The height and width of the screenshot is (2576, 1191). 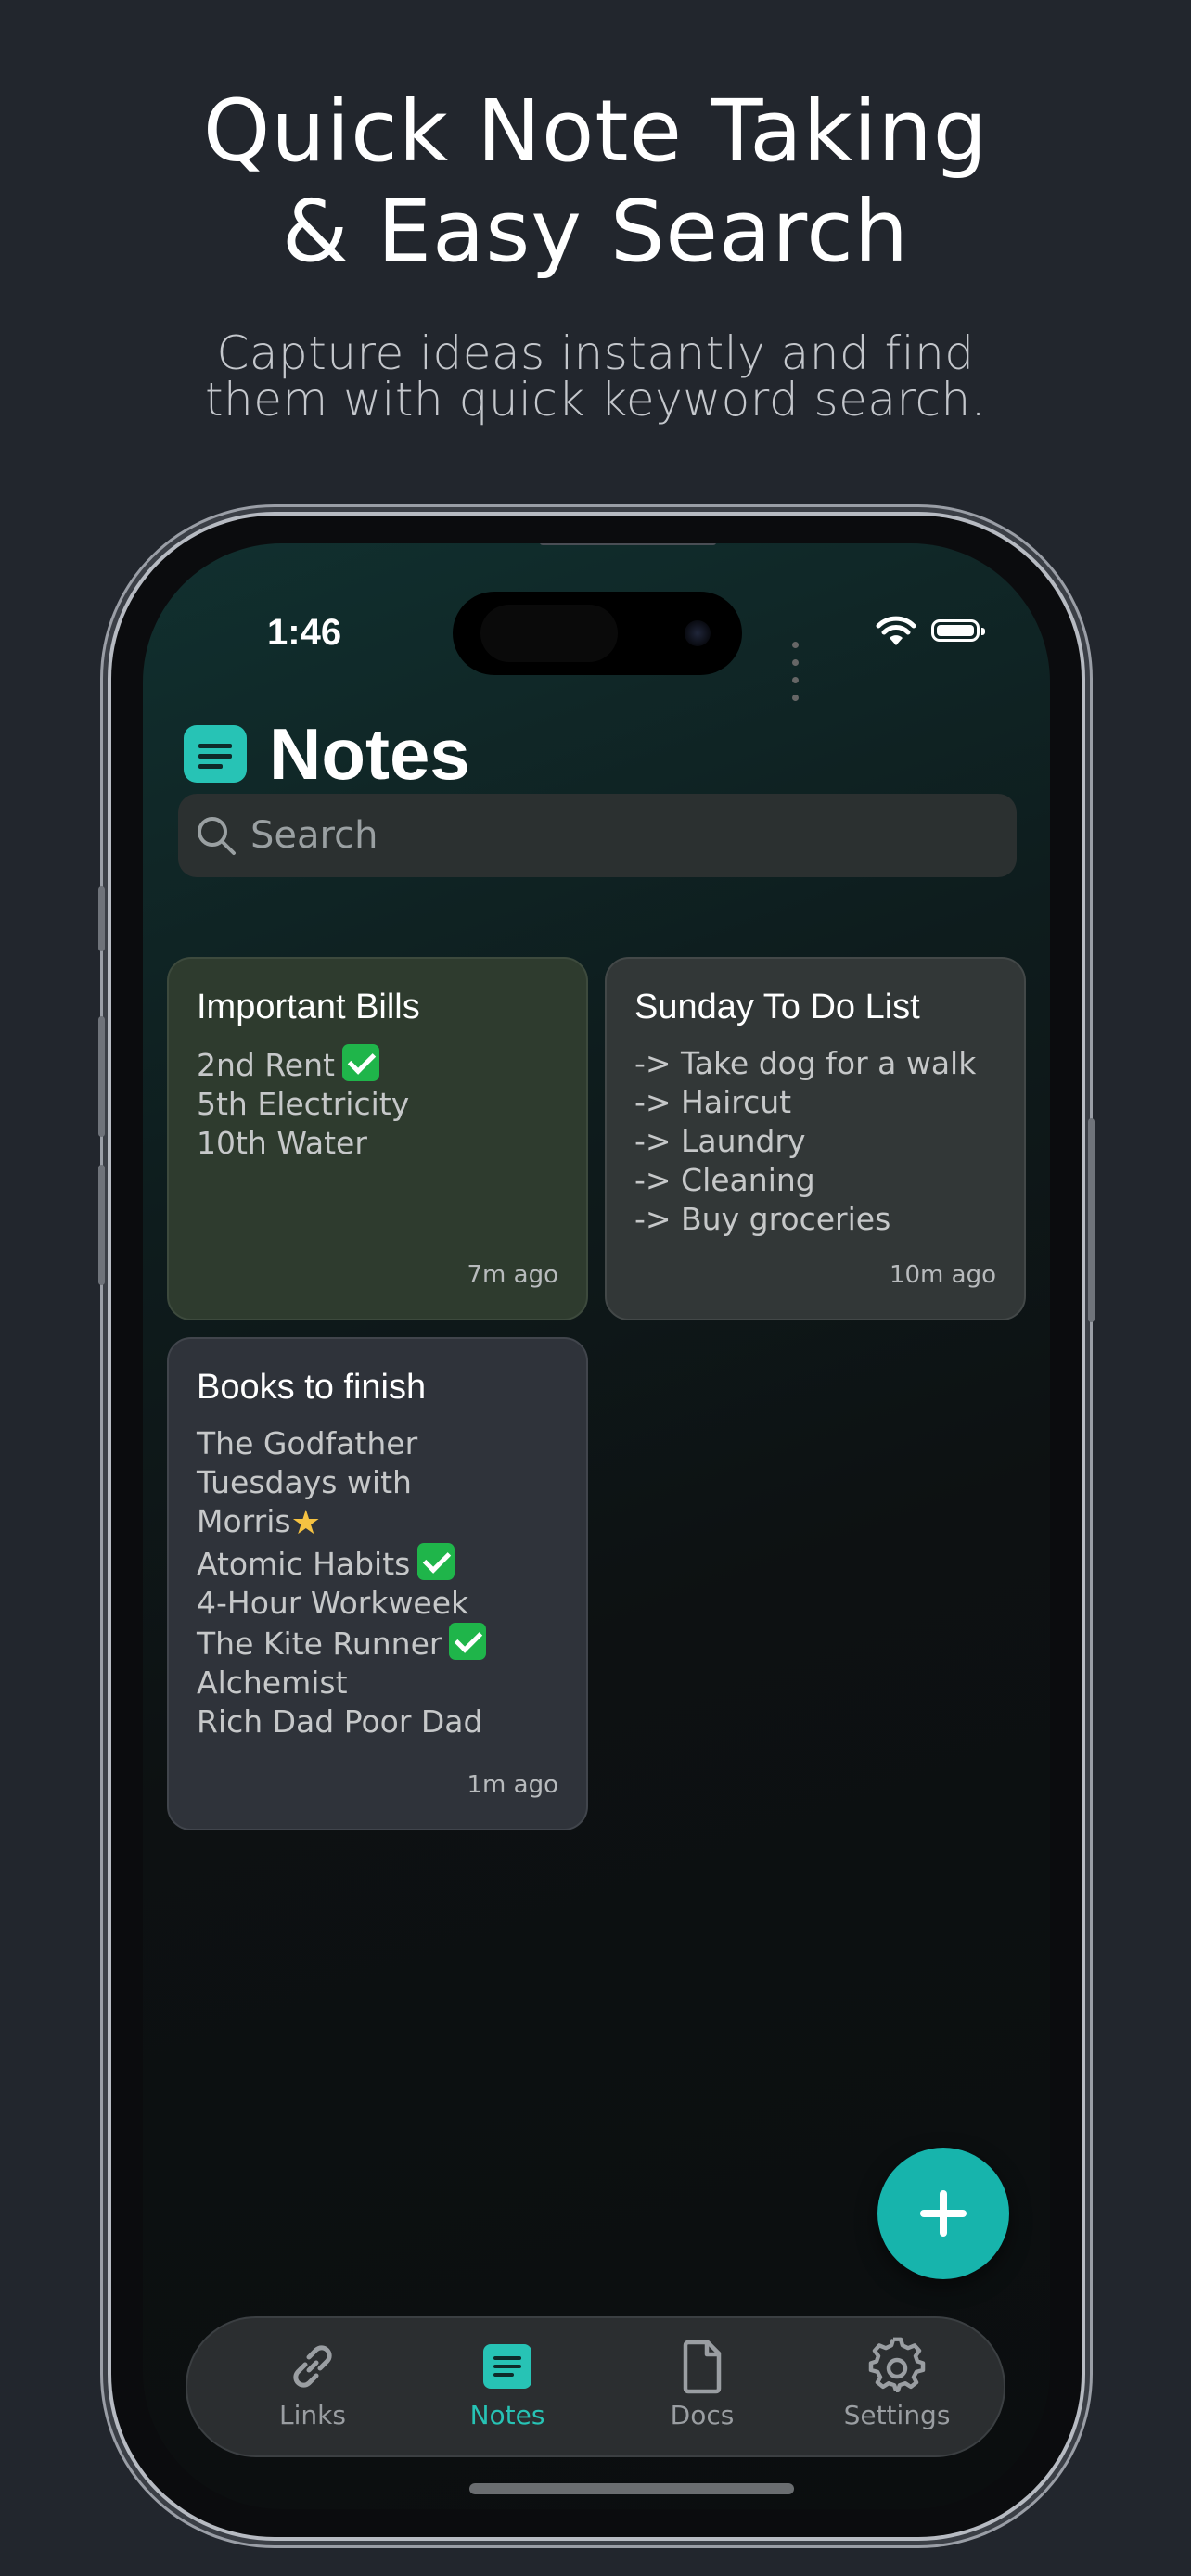 I want to click on note-timestamp: 1m ago, so click(x=512, y=1785).